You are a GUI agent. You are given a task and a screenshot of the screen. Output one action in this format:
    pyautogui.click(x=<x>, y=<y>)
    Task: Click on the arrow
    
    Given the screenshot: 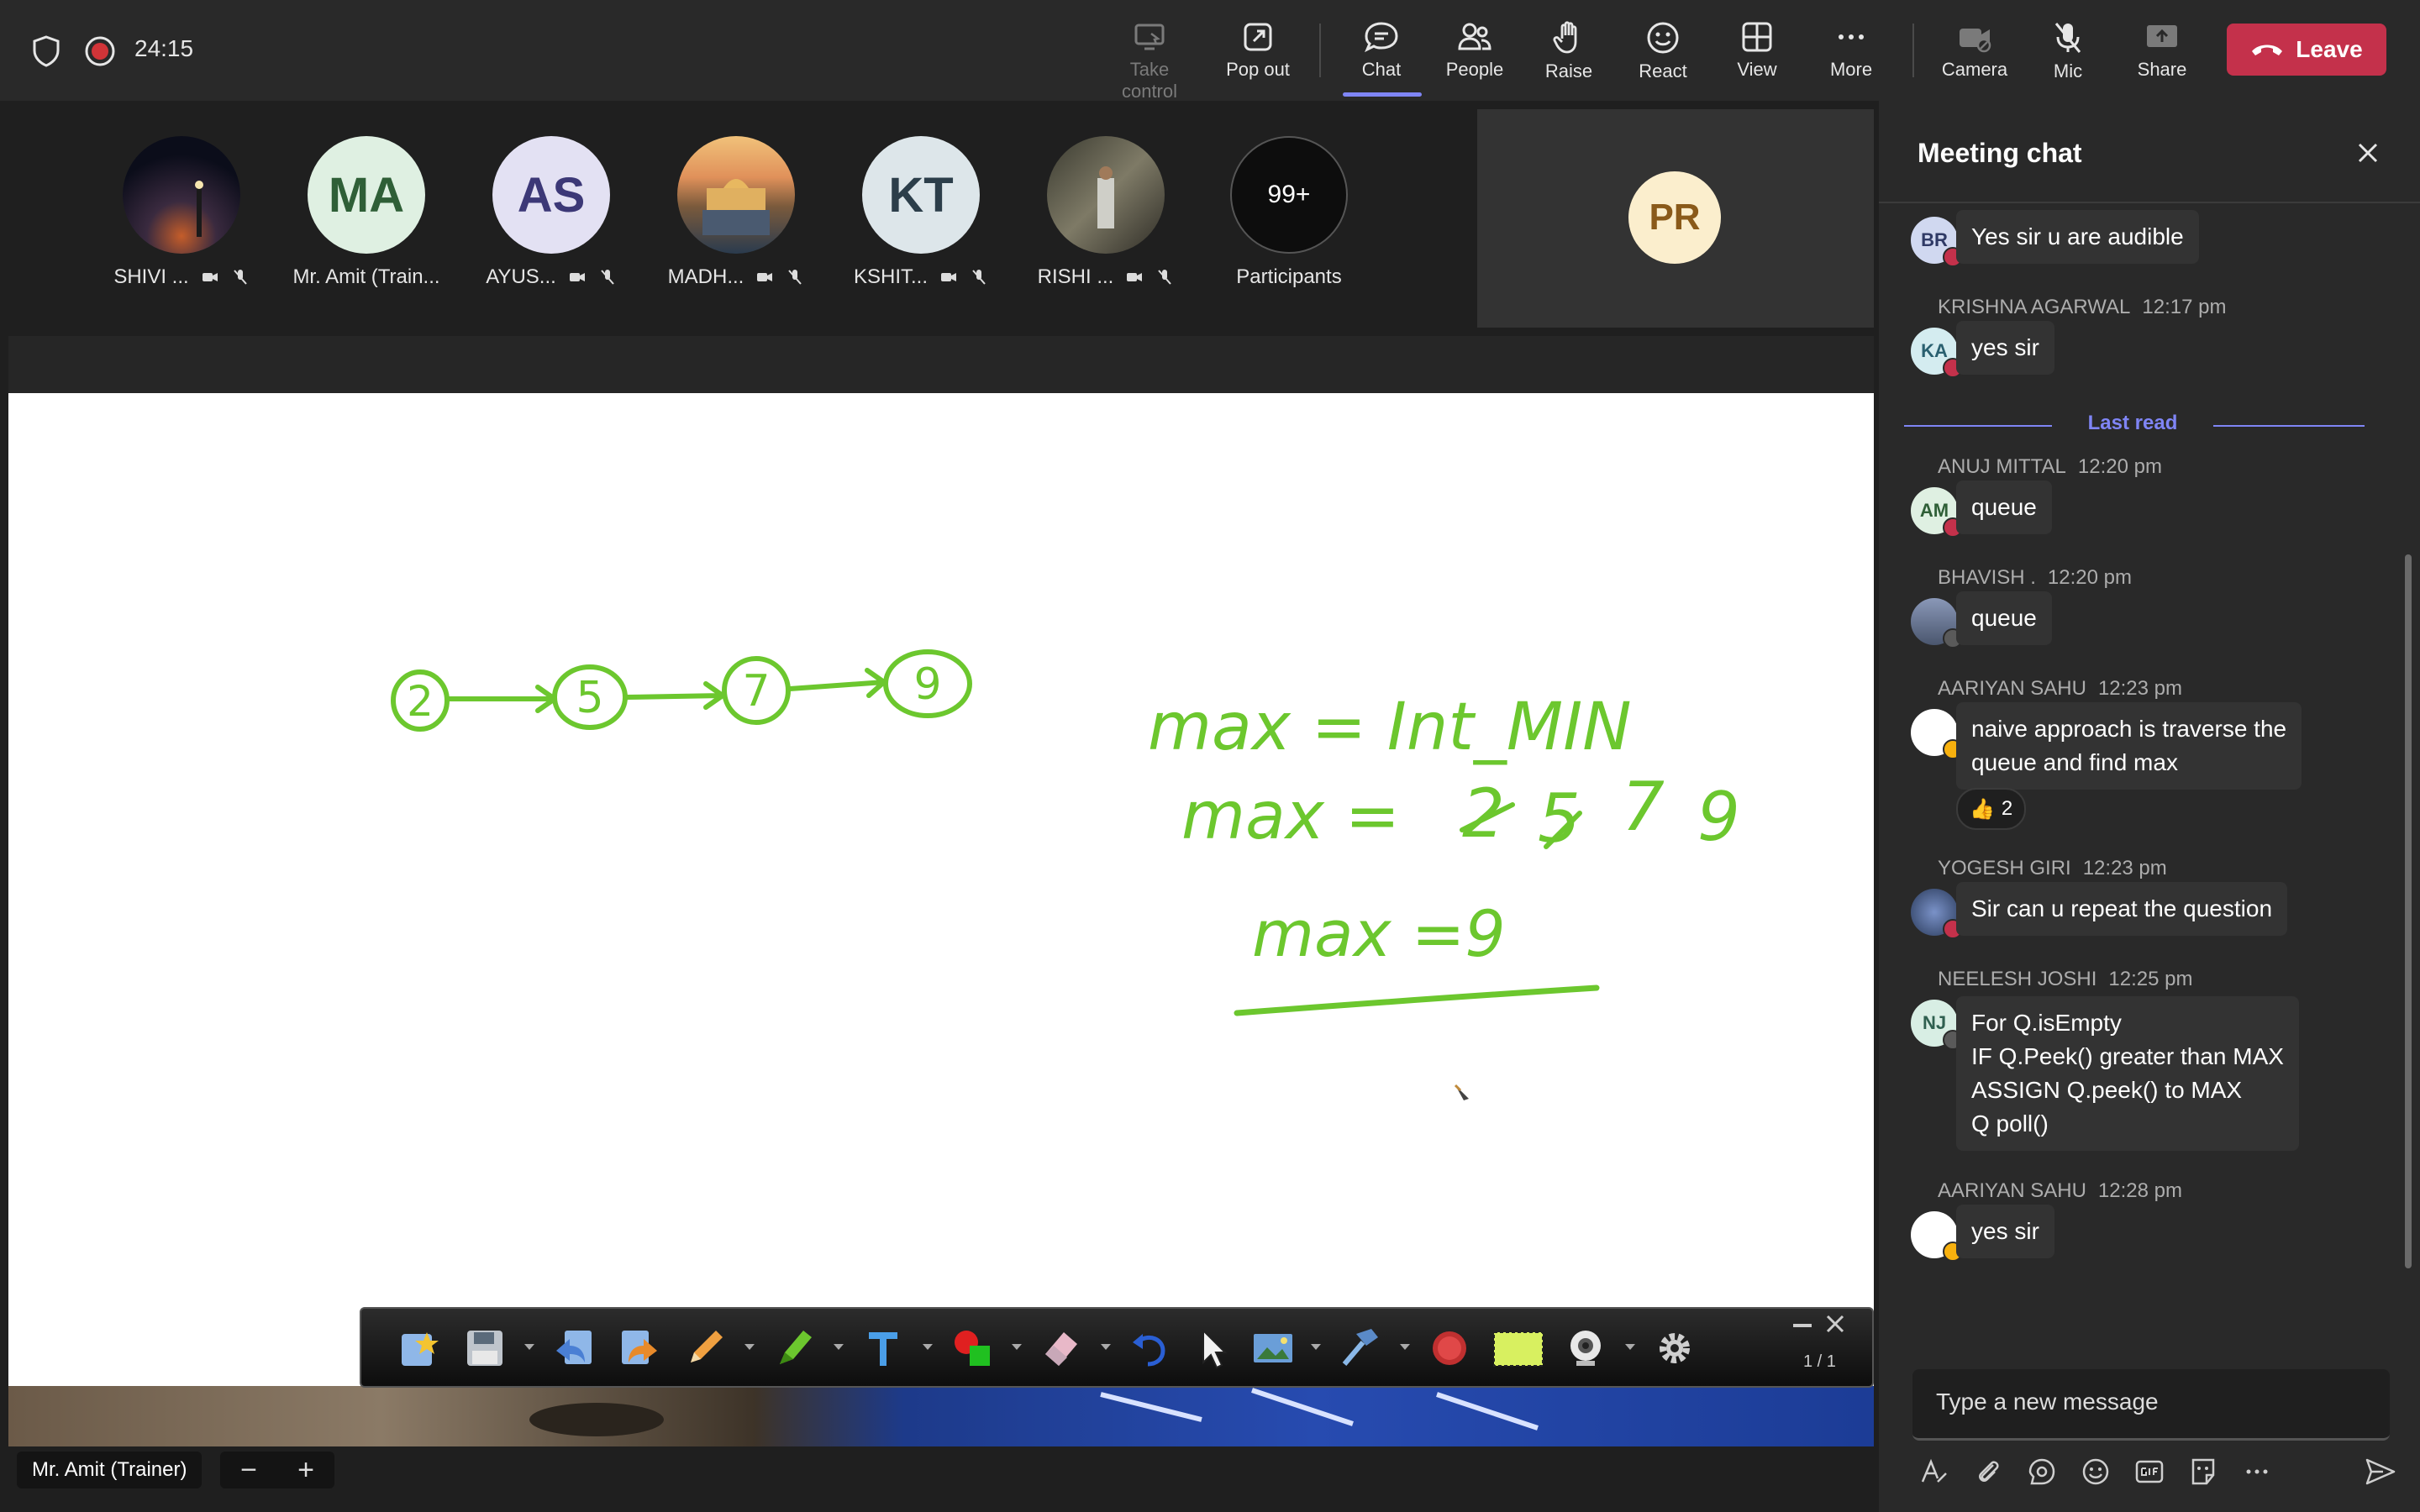 What is the action you would take?
    pyautogui.click(x=501, y=699)
    